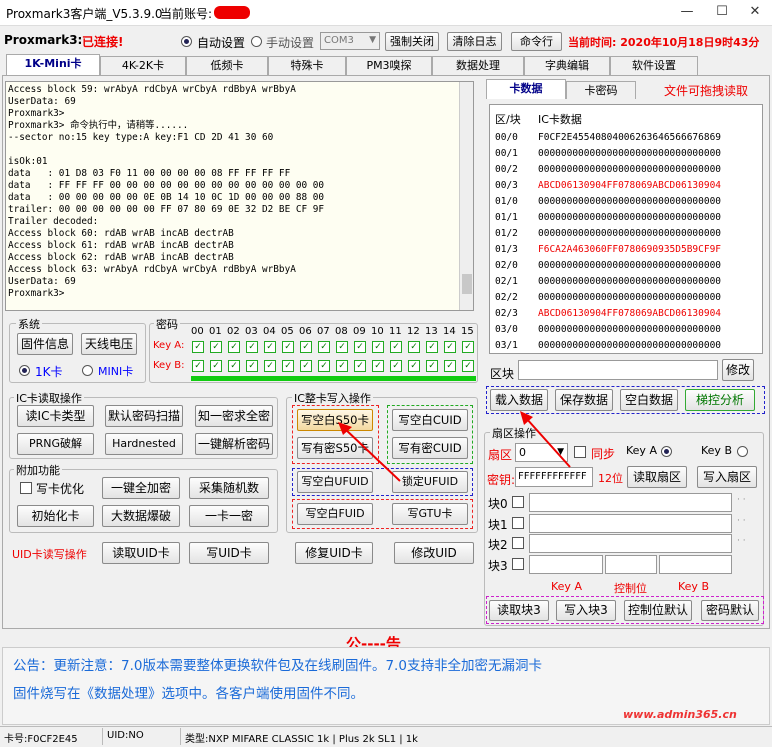 Image resolution: width=772 pixels, height=747 pixels. I want to click on init-card-button: 初始化卡, so click(55, 516).